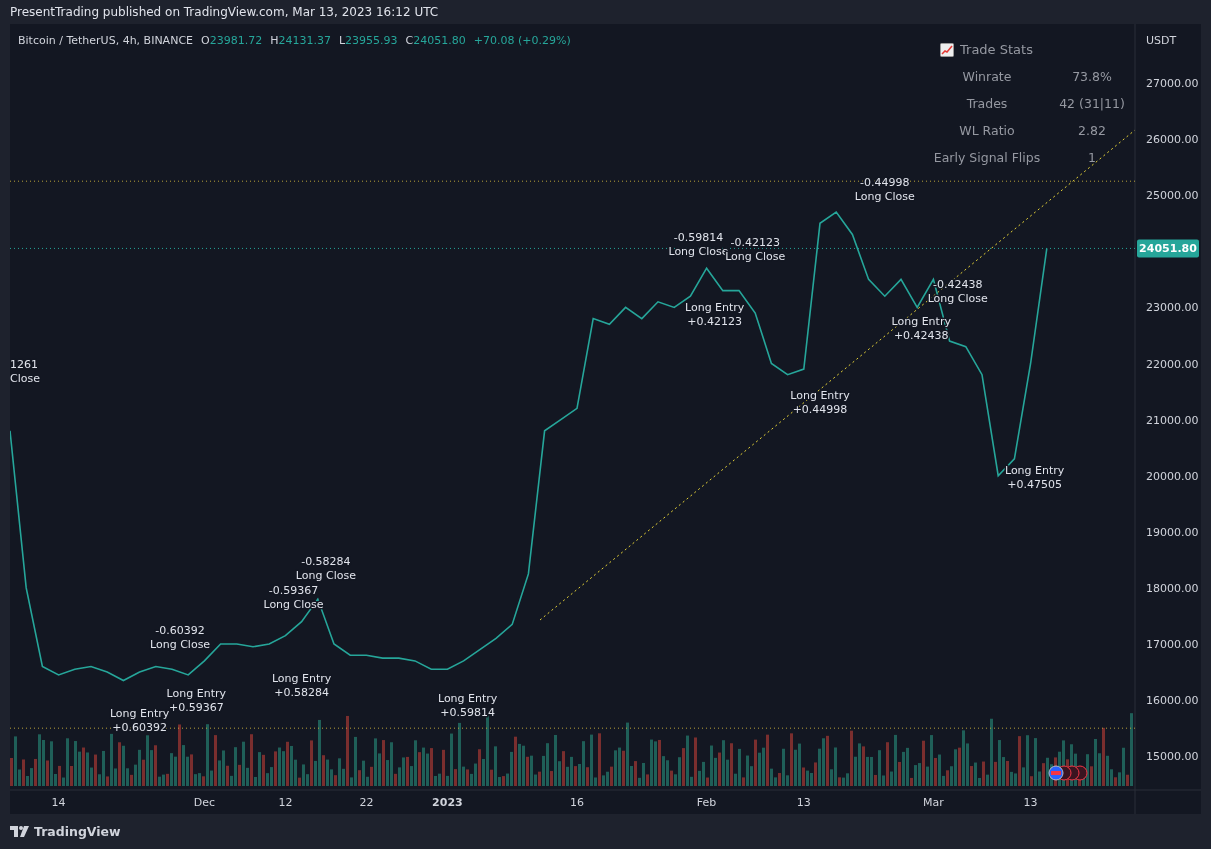 Image resolution: width=1211 pixels, height=849 pixels. Describe the element at coordinates (1172, 420) in the screenshot. I see `price-tick: 21000.00` at that location.